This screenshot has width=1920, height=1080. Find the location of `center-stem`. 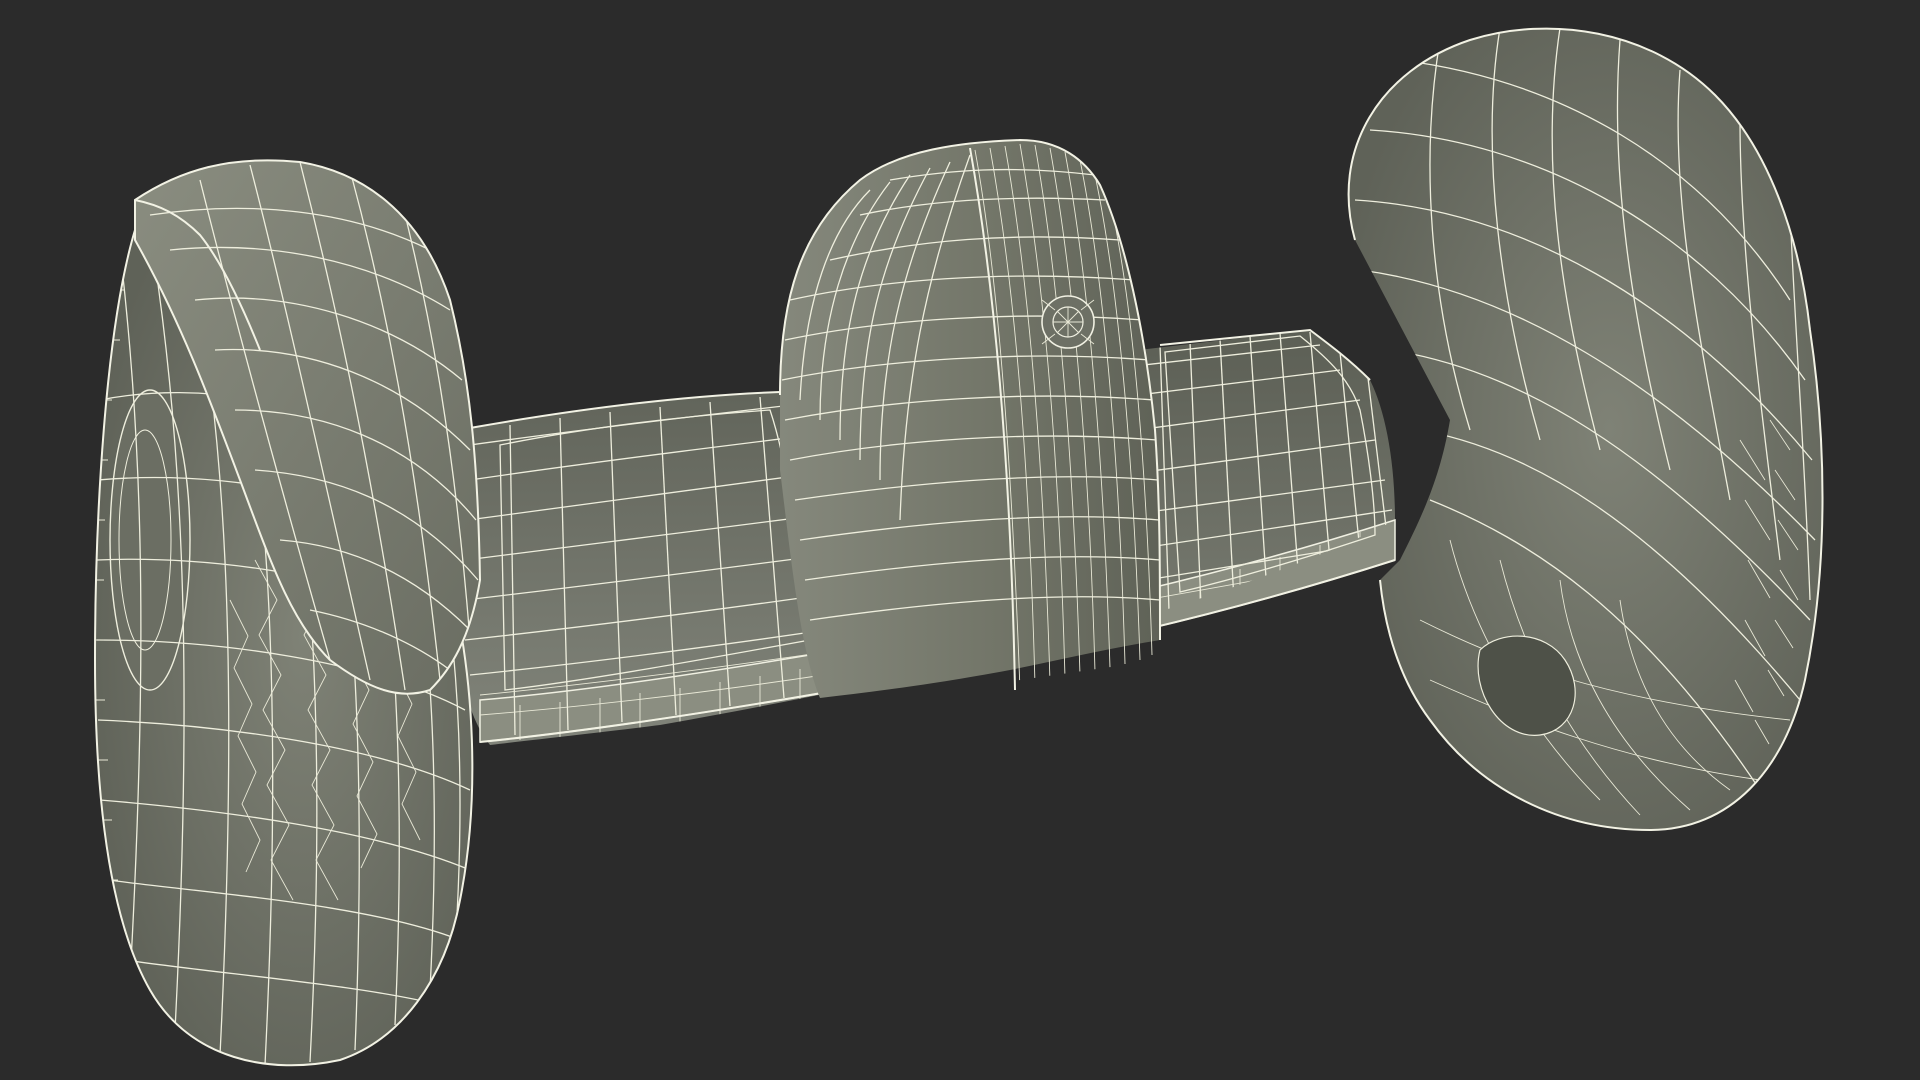

center-stem is located at coordinates (970, 418).